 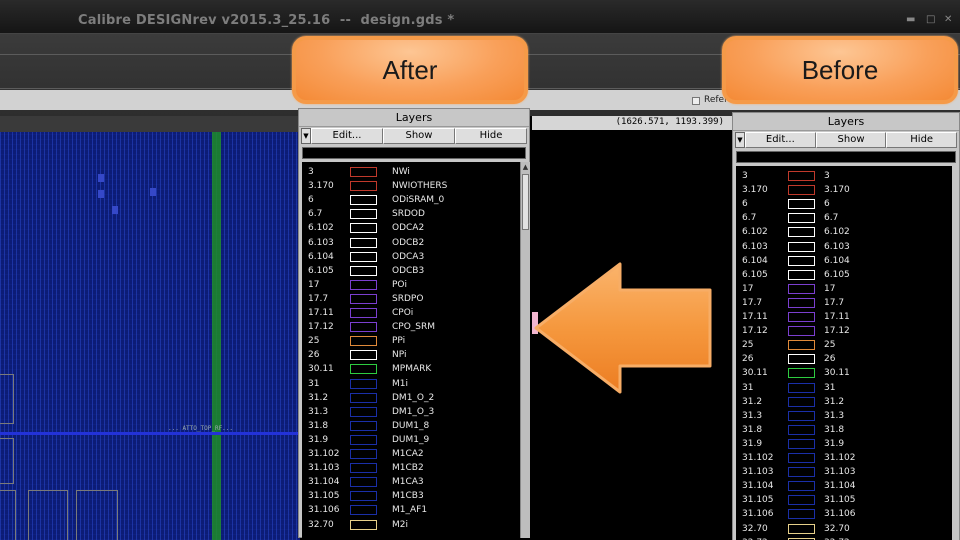 I want to click on reference-checkbox, so click(x=696, y=101).